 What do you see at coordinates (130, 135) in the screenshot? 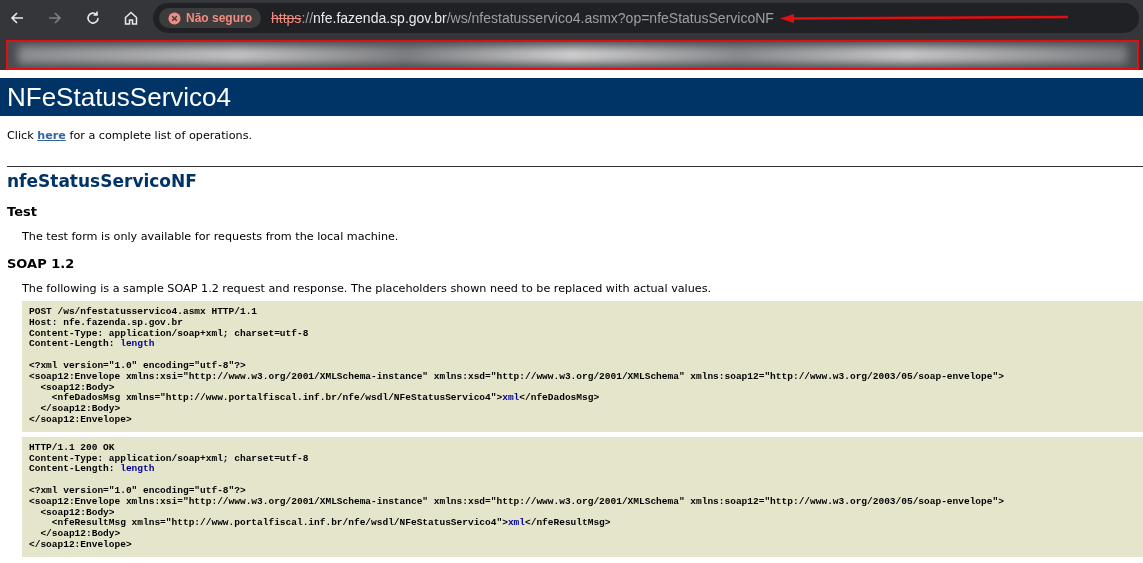
I see `intro-text: Click here for a complete list of operations.` at bounding box center [130, 135].